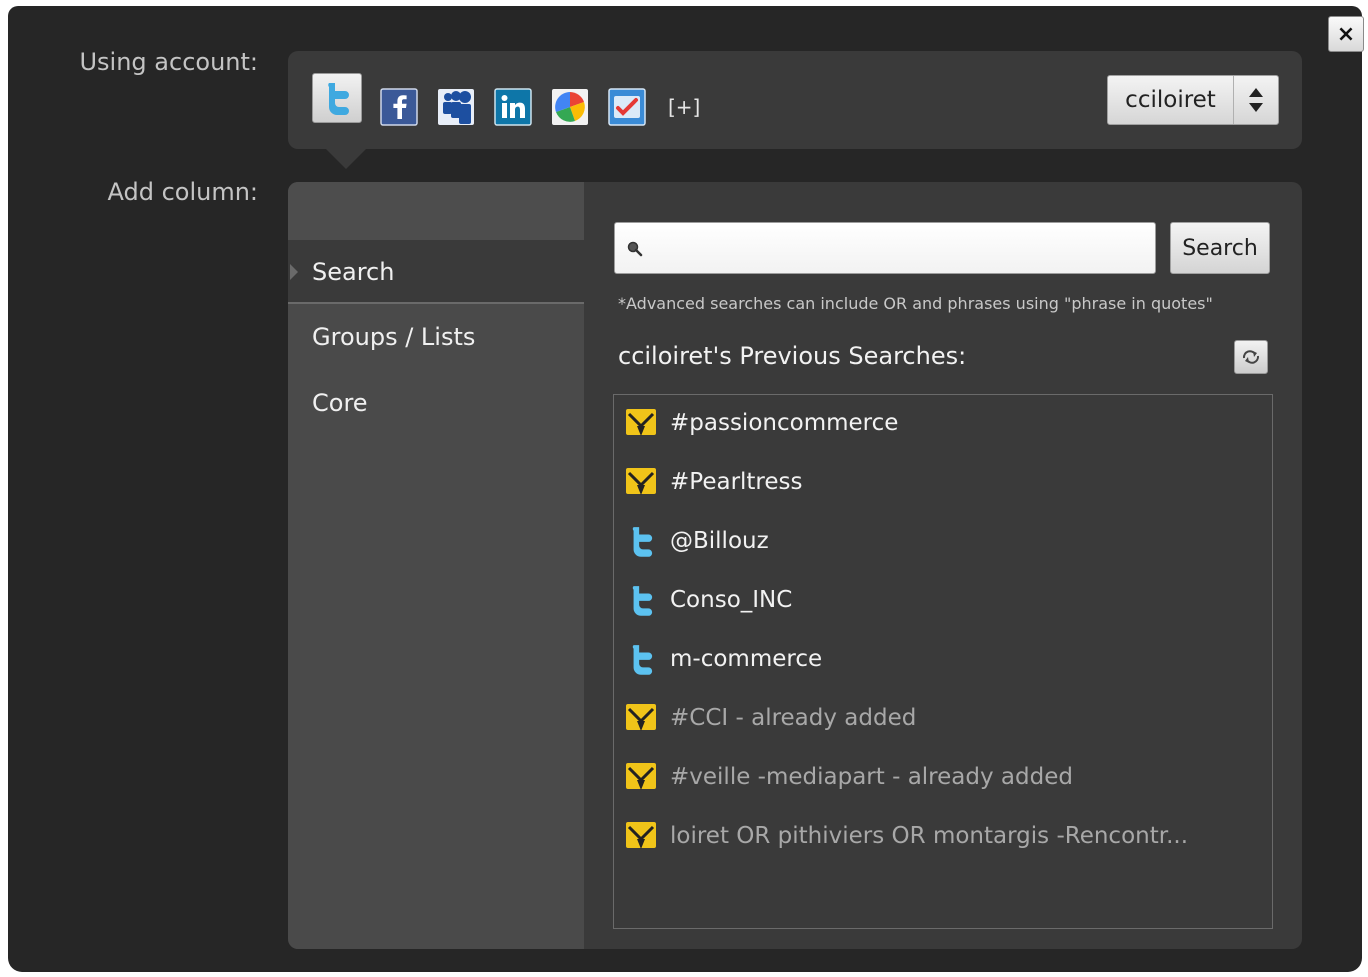  Describe the element at coordinates (719, 541) in the screenshot. I see `search-item-label: @Billouz` at that location.